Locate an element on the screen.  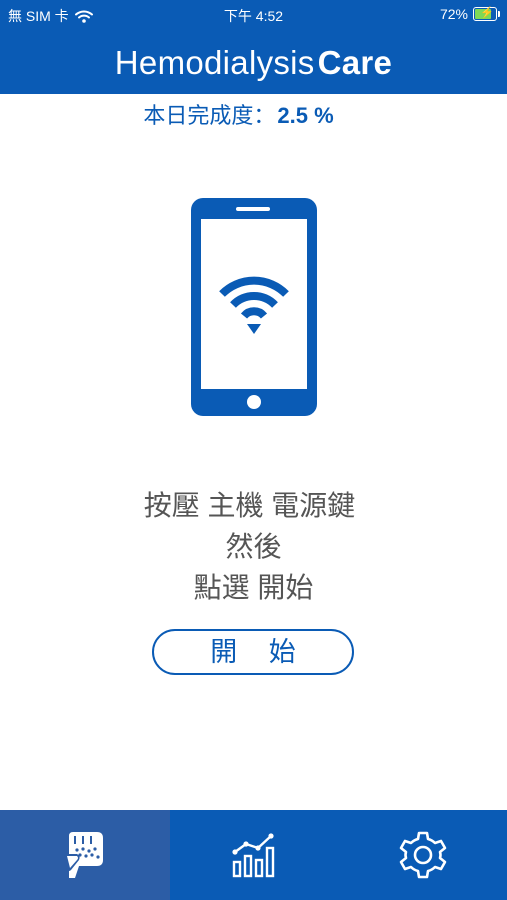
instruction-line-3: 點選 開始 is located at coordinates (253, 587).